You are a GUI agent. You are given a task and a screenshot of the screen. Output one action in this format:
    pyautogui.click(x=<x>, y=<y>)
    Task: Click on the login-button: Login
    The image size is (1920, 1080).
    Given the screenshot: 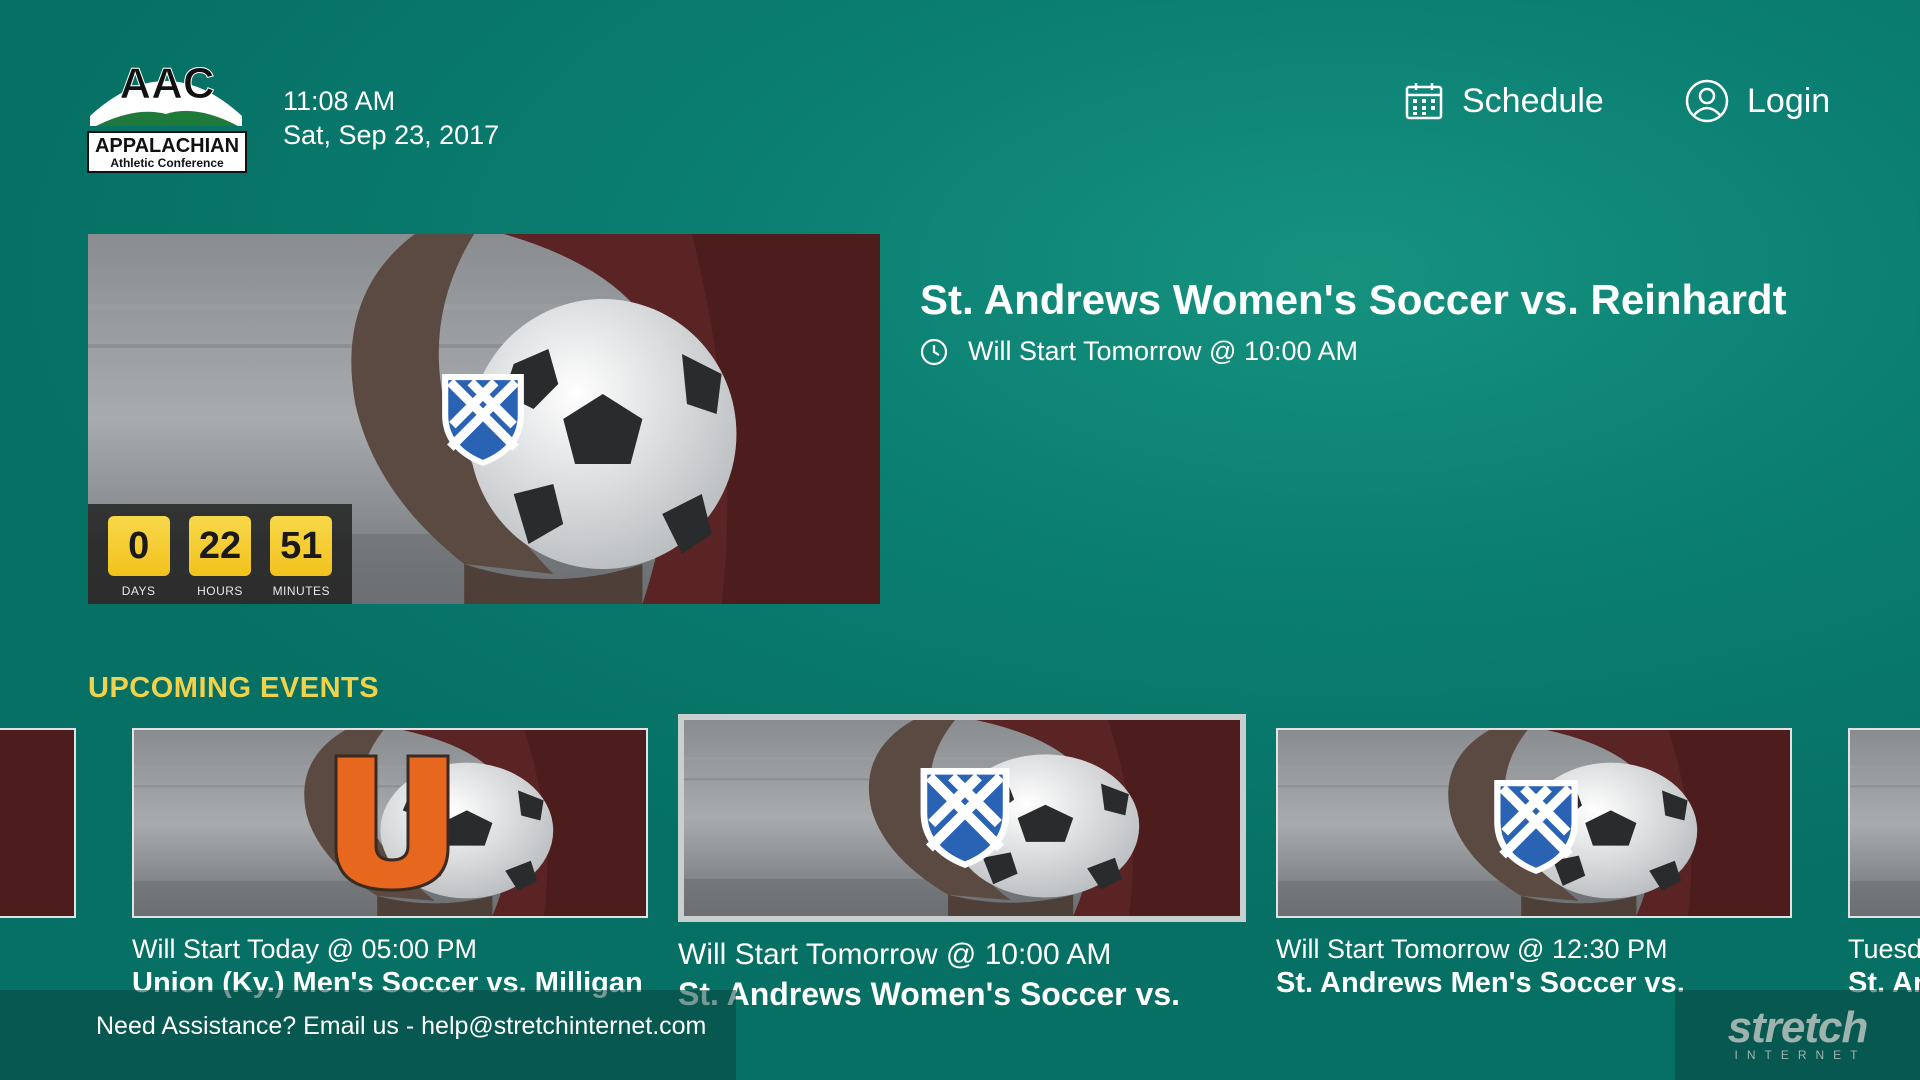 What is the action you would take?
    pyautogui.click(x=1757, y=101)
    